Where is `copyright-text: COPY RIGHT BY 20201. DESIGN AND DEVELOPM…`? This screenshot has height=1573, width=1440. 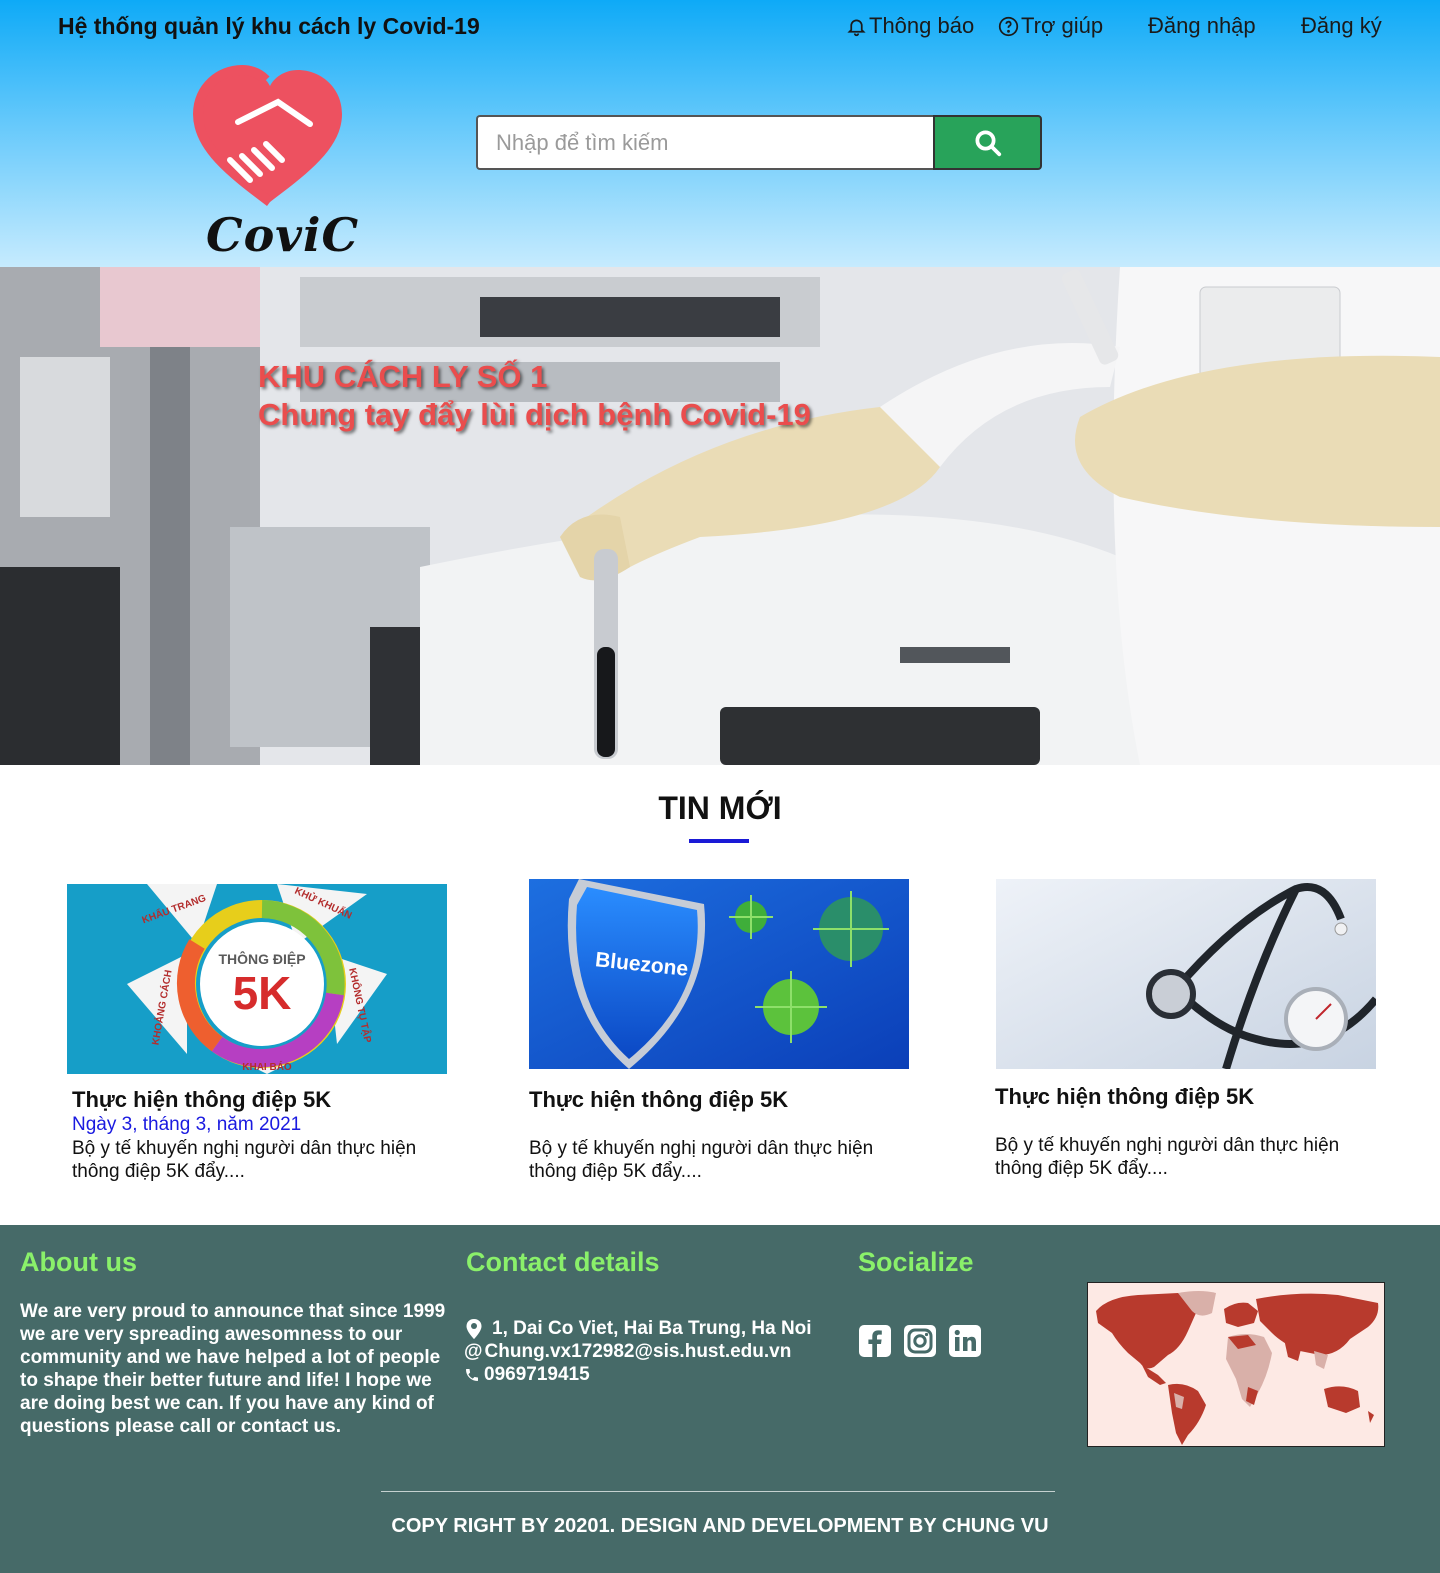 copyright-text: COPY RIGHT BY 20201. DESIGN AND DEVELOPM… is located at coordinates (720, 1526).